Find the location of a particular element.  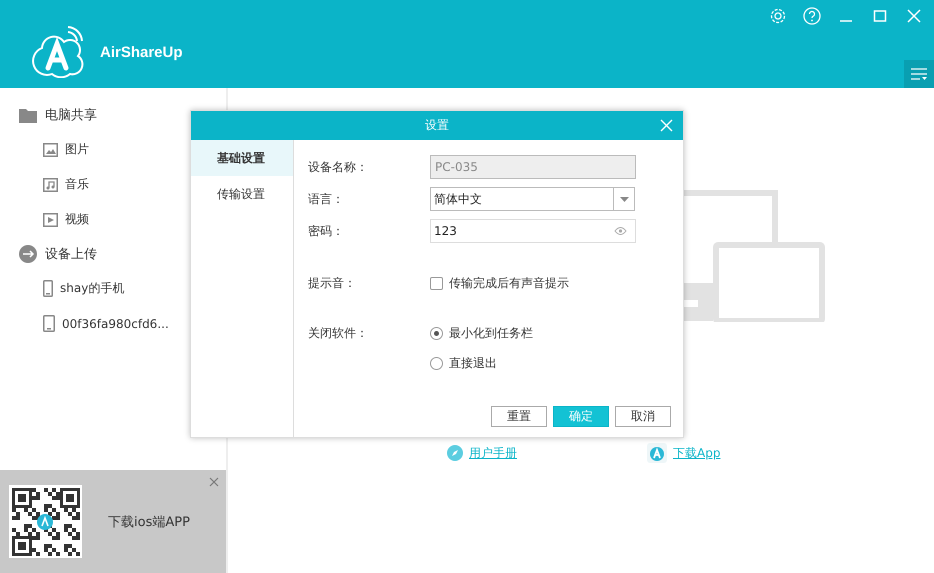

field-label: 密码： is located at coordinates (326, 231).